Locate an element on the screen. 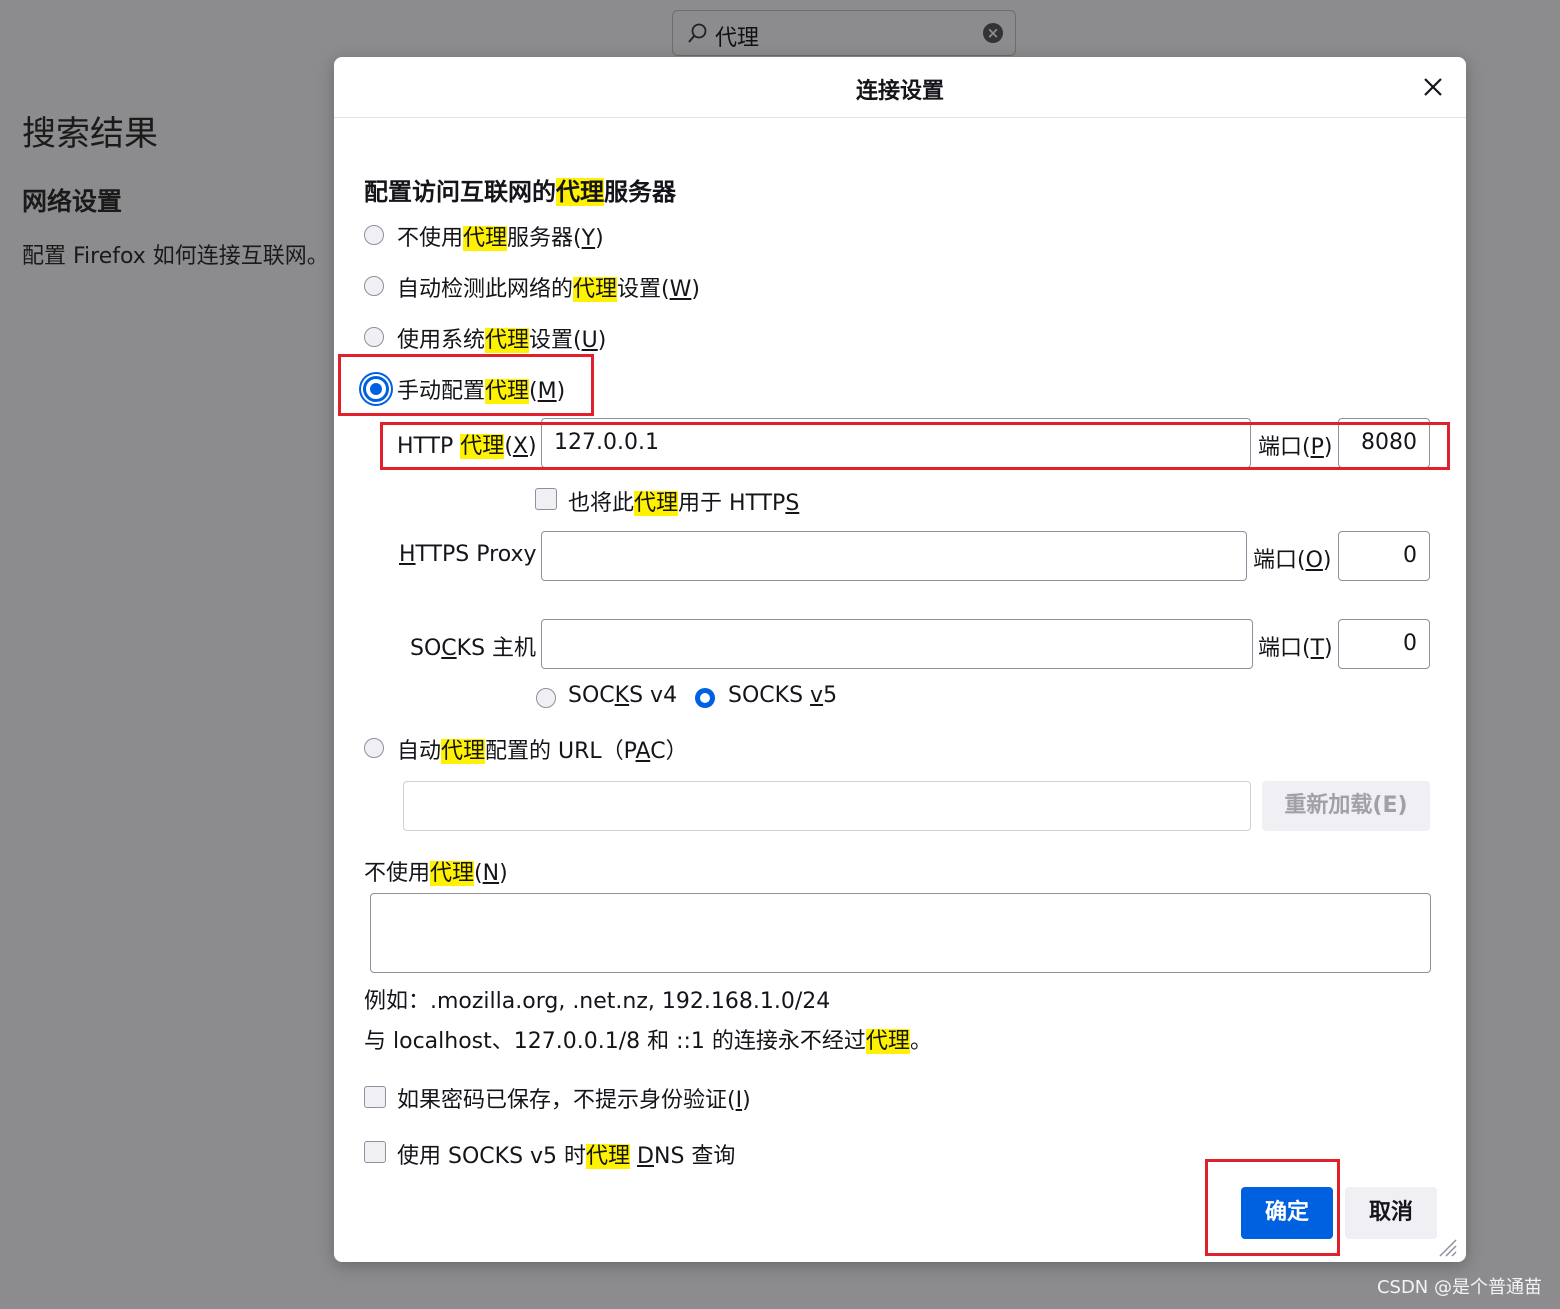  socks-v4-radio is located at coordinates (546, 698).